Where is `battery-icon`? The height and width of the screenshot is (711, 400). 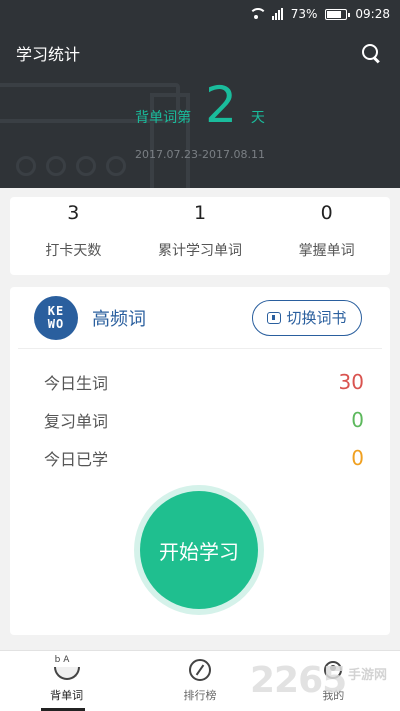
battery-icon is located at coordinates (338, 14).